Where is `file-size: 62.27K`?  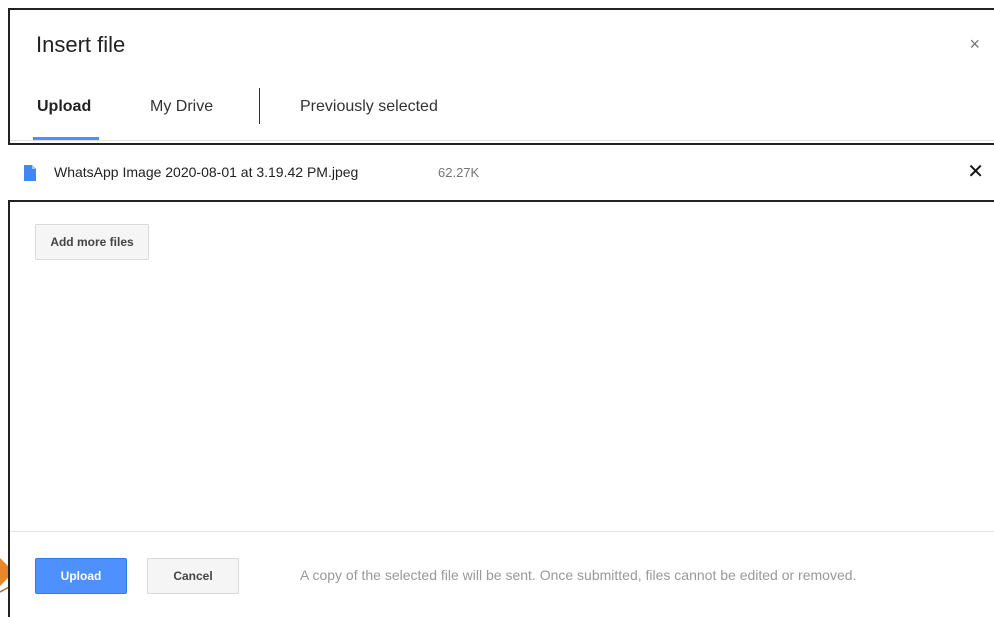 file-size: 62.27K is located at coordinates (459, 172).